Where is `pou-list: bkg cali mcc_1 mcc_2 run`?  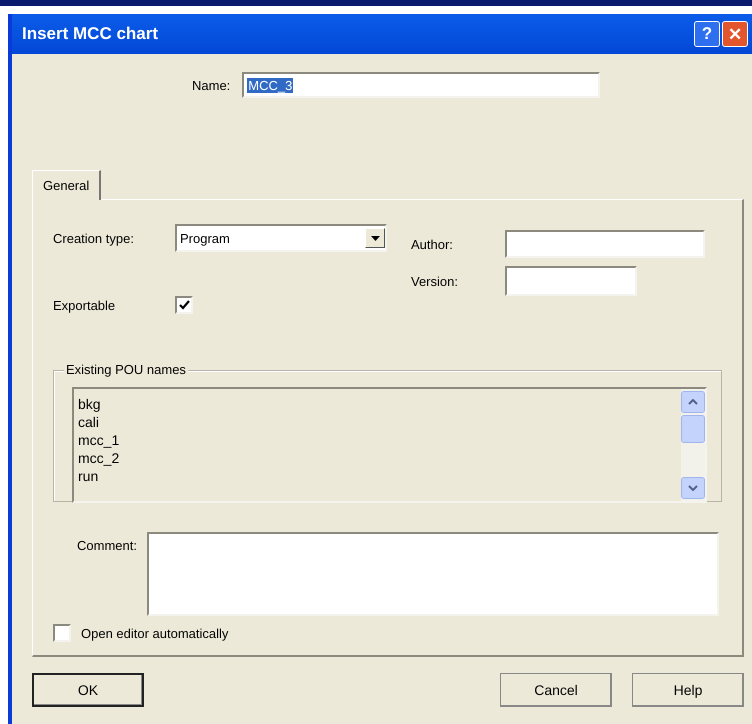
pou-list: bkg cali mcc_1 mcc_2 run is located at coordinates (389, 445).